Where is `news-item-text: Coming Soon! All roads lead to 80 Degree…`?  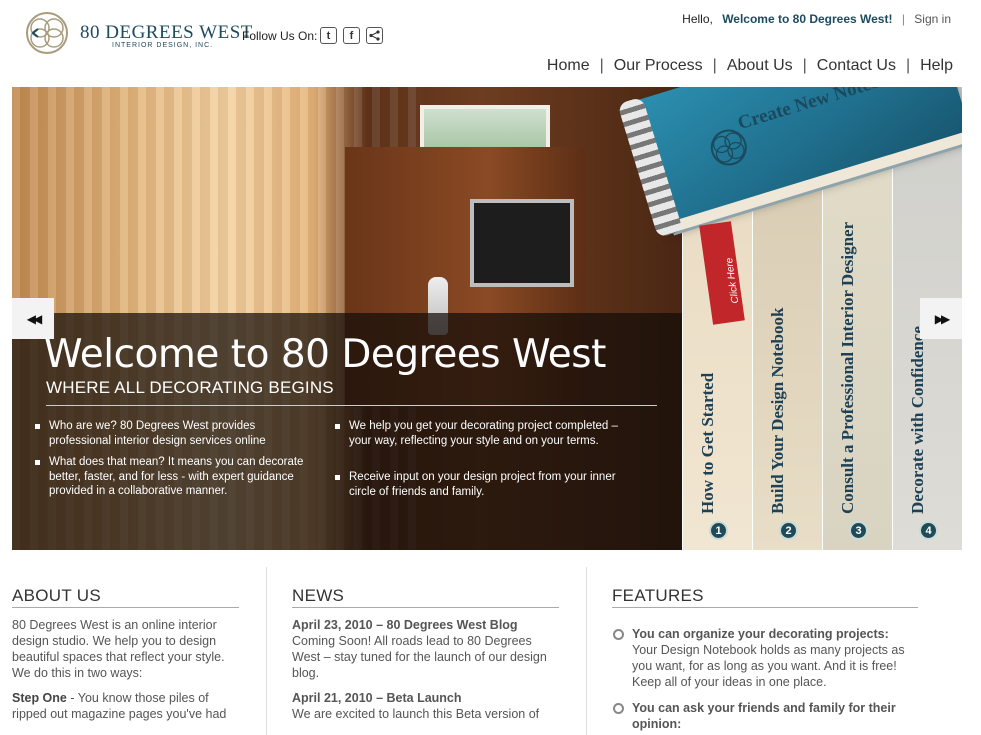
news-item-text: Coming Soon! All roads lead to 80 Degree… is located at coordinates (419, 657).